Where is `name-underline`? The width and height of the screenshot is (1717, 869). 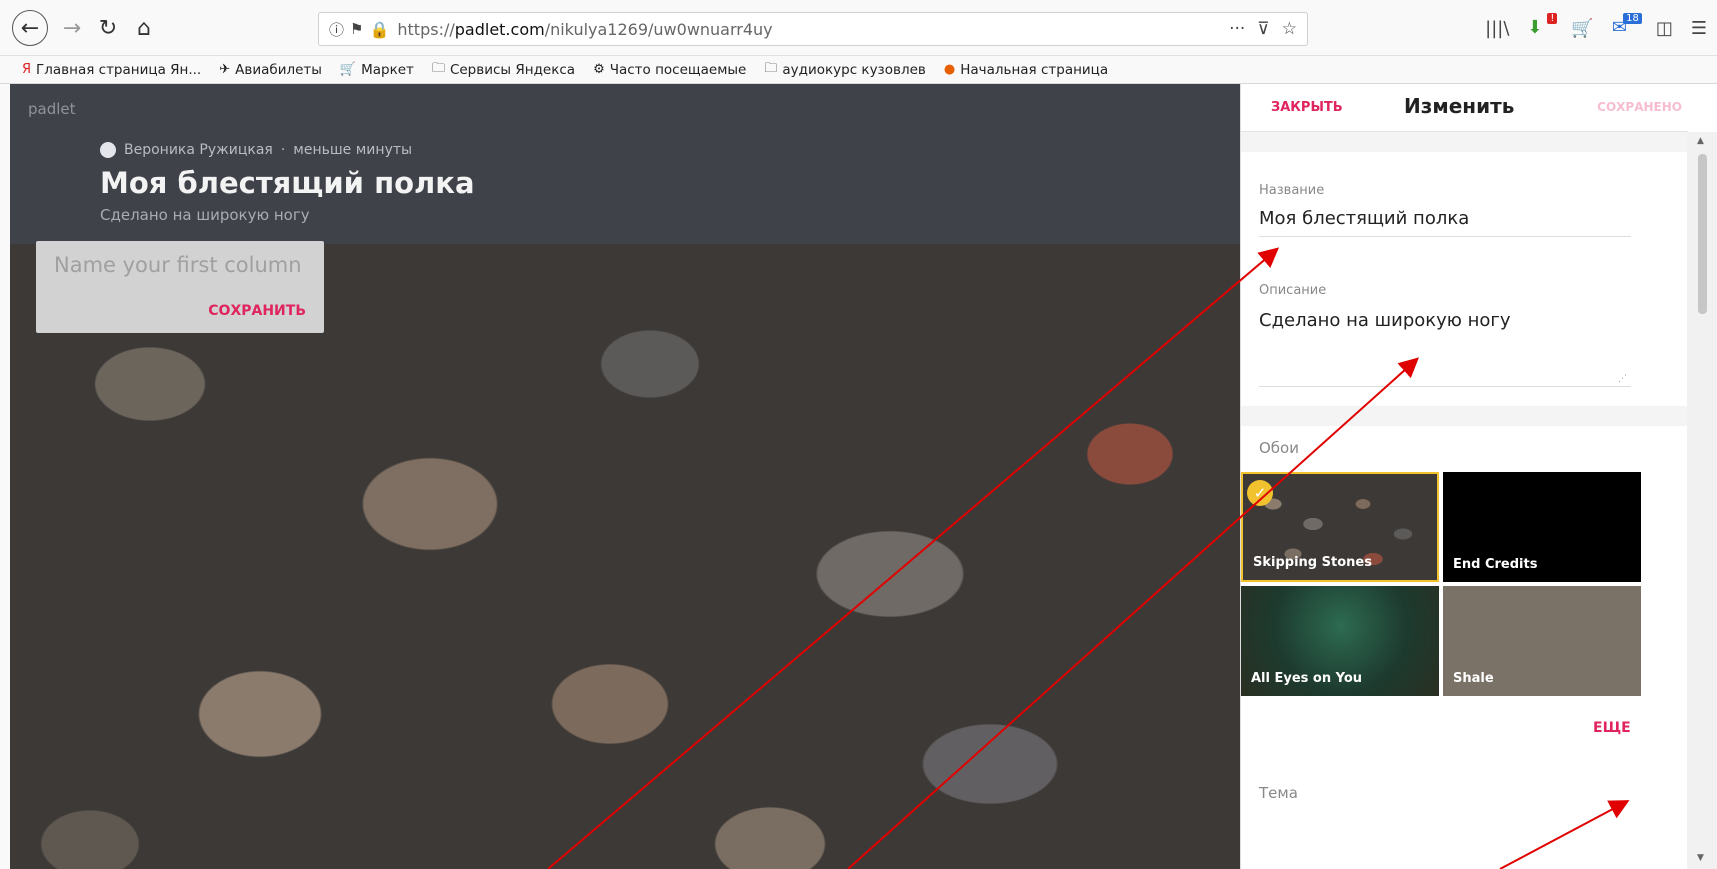
name-underline is located at coordinates (1445, 236).